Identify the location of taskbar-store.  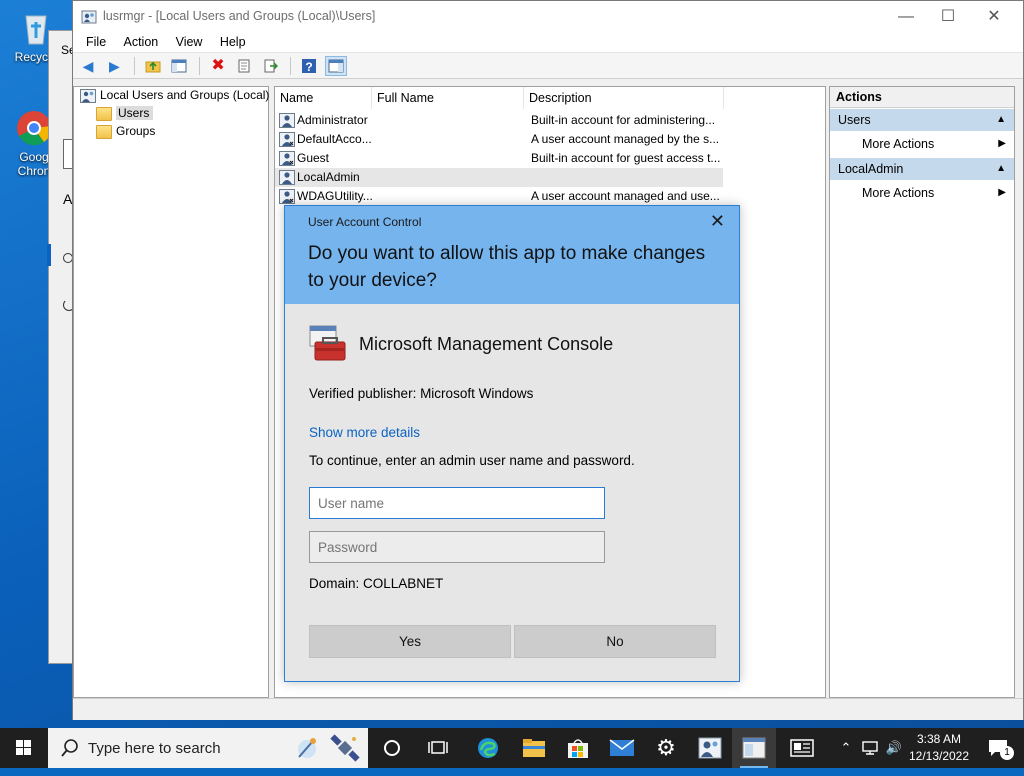
(578, 748).